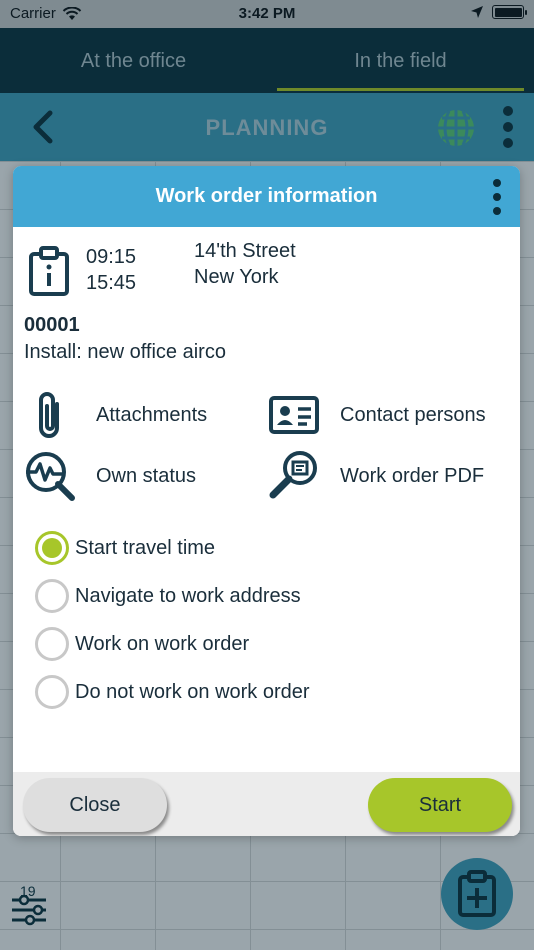 The width and height of the screenshot is (534, 950). Describe the element at coordinates (145, 547) in the screenshot. I see `option-label: Start travel time` at that location.